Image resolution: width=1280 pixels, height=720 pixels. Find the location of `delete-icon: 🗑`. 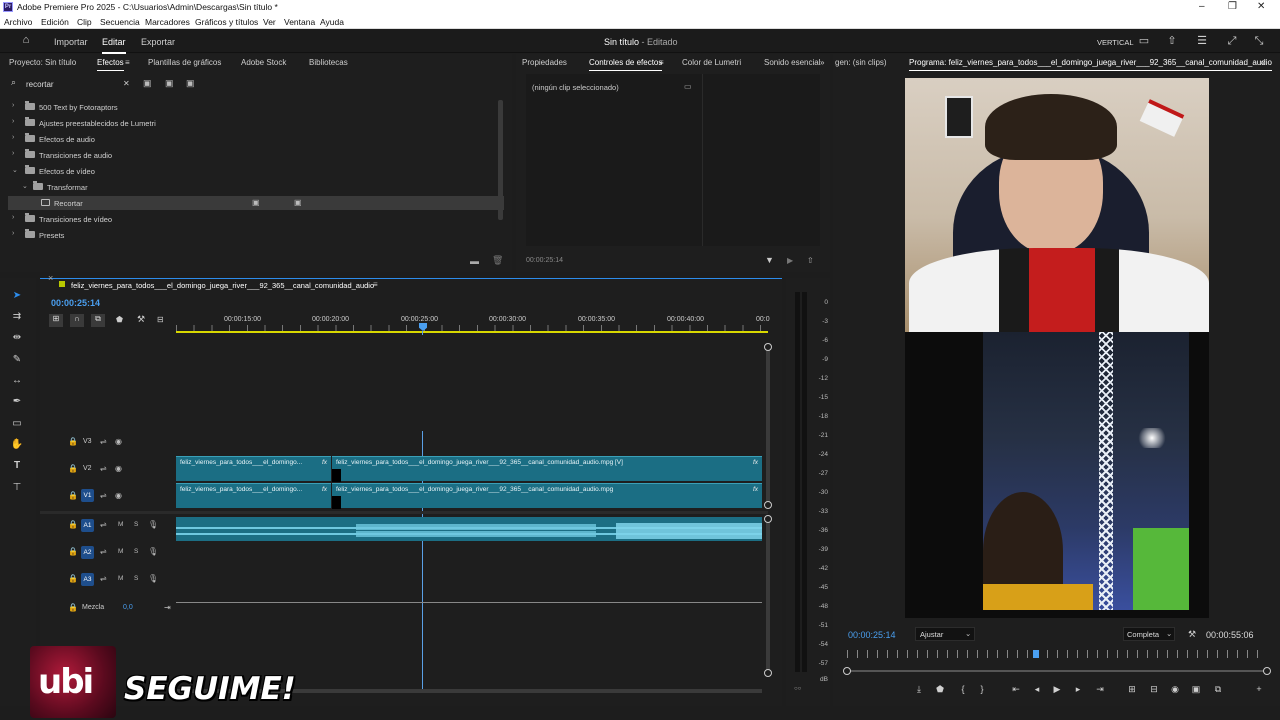

delete-icon: 🗑 is located at coordinates (497, 260).